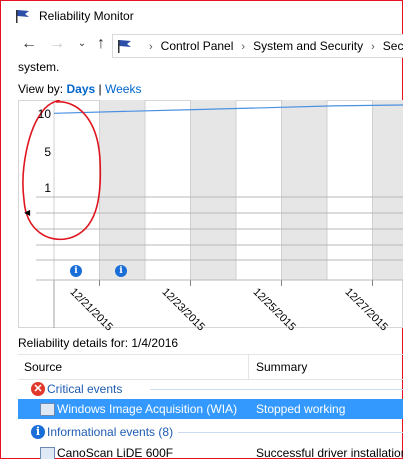 Image resolution: width=403 pixels, height=460 pixels. What do you see at coordinates (115, 452) in the screenshot?
I see `source-cell: CanoScan LiDE 600F` at bounding box center [115, 452].